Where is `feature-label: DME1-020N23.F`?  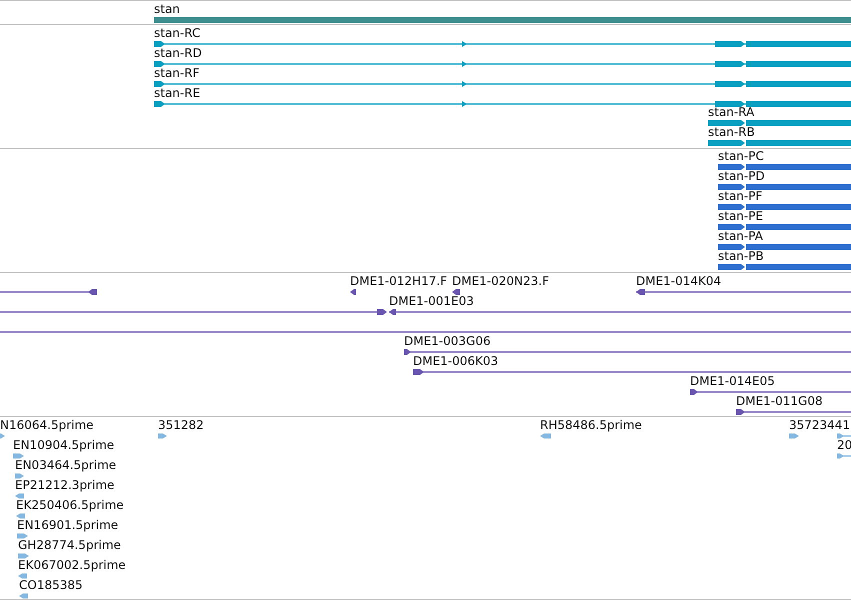 feature-label: DME1-020N23.F is located at coordinates (501, 281).